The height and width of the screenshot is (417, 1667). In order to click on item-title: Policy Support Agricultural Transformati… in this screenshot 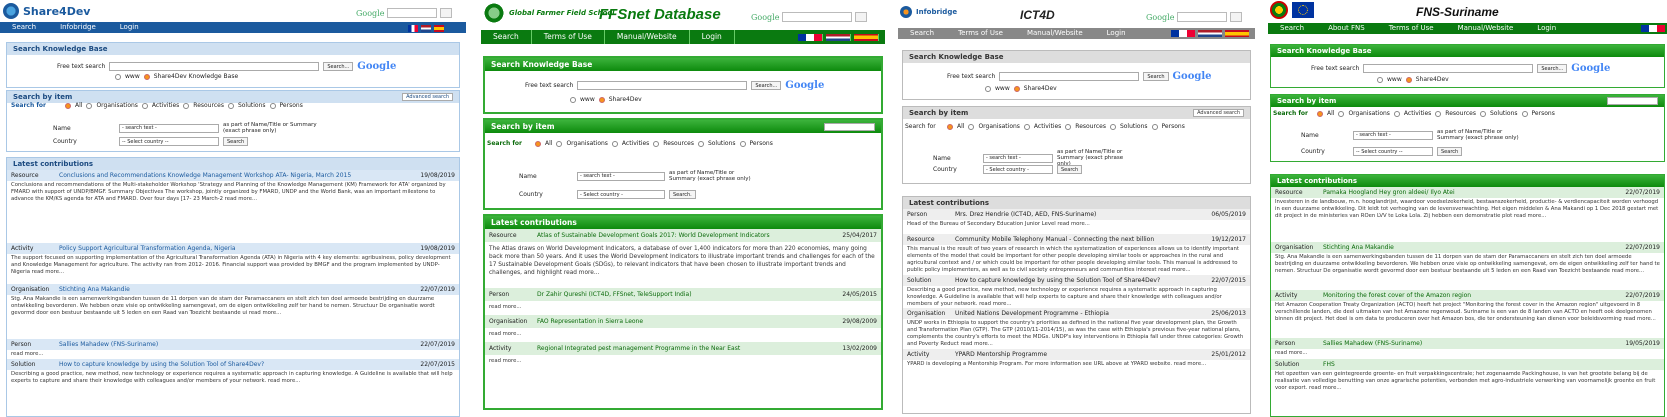, I will do `click(233, 248)`.